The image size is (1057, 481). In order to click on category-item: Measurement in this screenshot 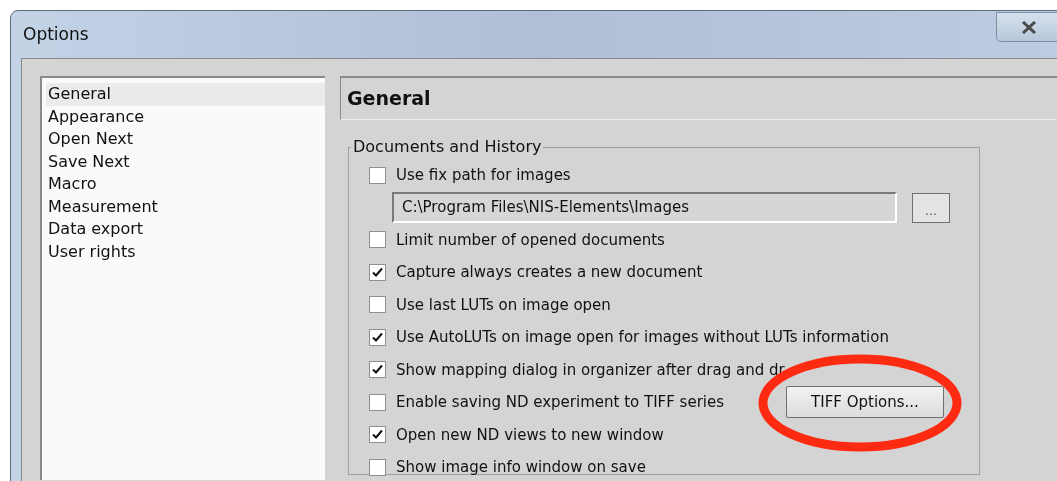, I will do `click(185, 206)`.